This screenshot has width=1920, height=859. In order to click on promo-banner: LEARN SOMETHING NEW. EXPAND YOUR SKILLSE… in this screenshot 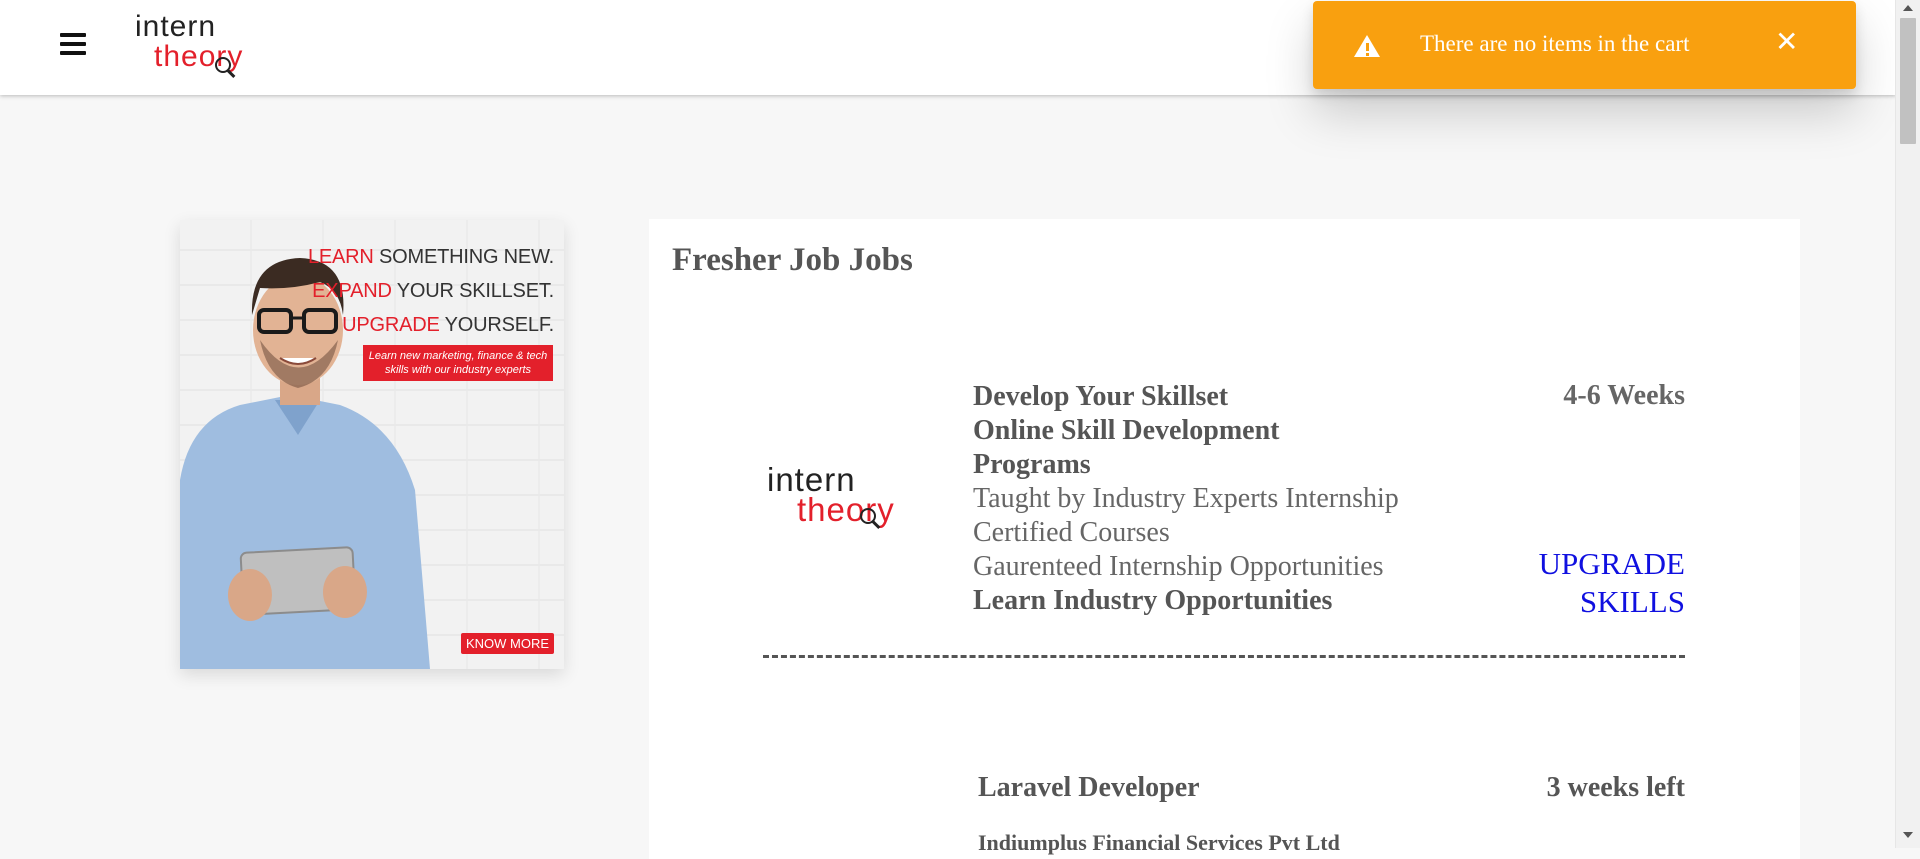, I will do `click(372, 444)`.